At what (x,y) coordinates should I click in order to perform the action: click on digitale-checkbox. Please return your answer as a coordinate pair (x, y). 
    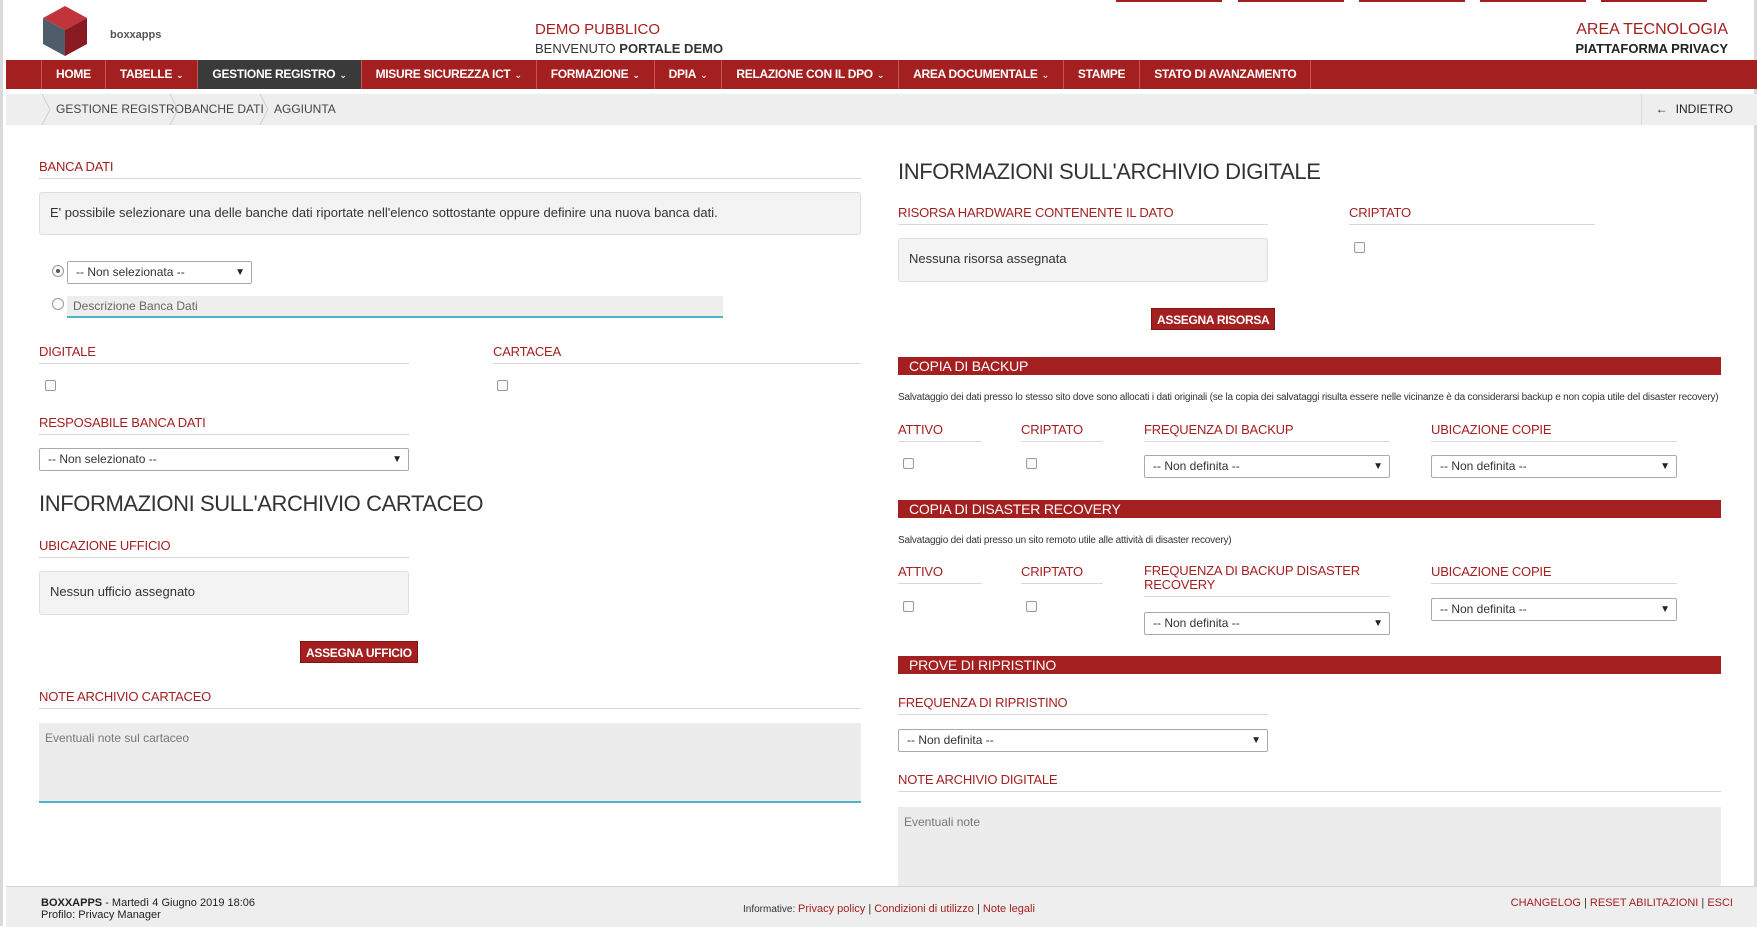
    Looking at the image, I should click on (50, 385).